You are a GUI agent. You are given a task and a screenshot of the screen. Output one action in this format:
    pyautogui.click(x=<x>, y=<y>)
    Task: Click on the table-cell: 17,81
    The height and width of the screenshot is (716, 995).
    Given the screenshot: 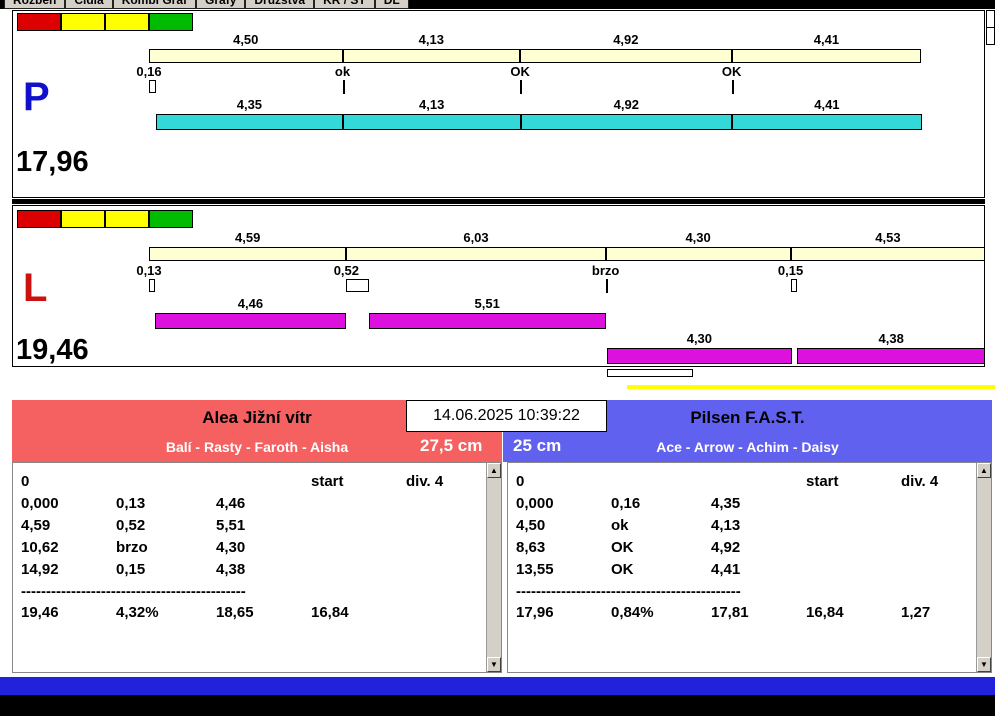 What is the action you would take?
    pyautogui.click(x=730, y=612)
    